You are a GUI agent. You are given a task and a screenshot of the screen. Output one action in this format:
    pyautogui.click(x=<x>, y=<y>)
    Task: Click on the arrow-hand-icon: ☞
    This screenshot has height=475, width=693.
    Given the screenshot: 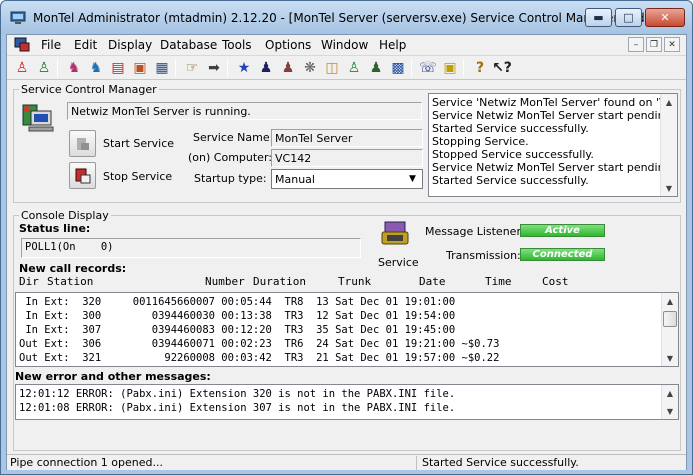 What is the action you would take?
    pyautogui.click(x=192, y=68)
    